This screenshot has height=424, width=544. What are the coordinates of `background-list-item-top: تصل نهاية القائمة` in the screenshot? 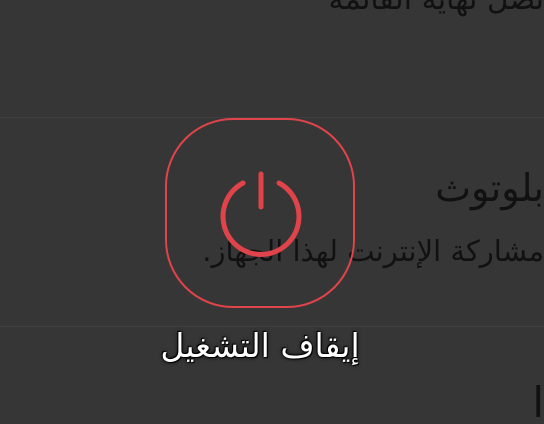 It's located at (436, 8).